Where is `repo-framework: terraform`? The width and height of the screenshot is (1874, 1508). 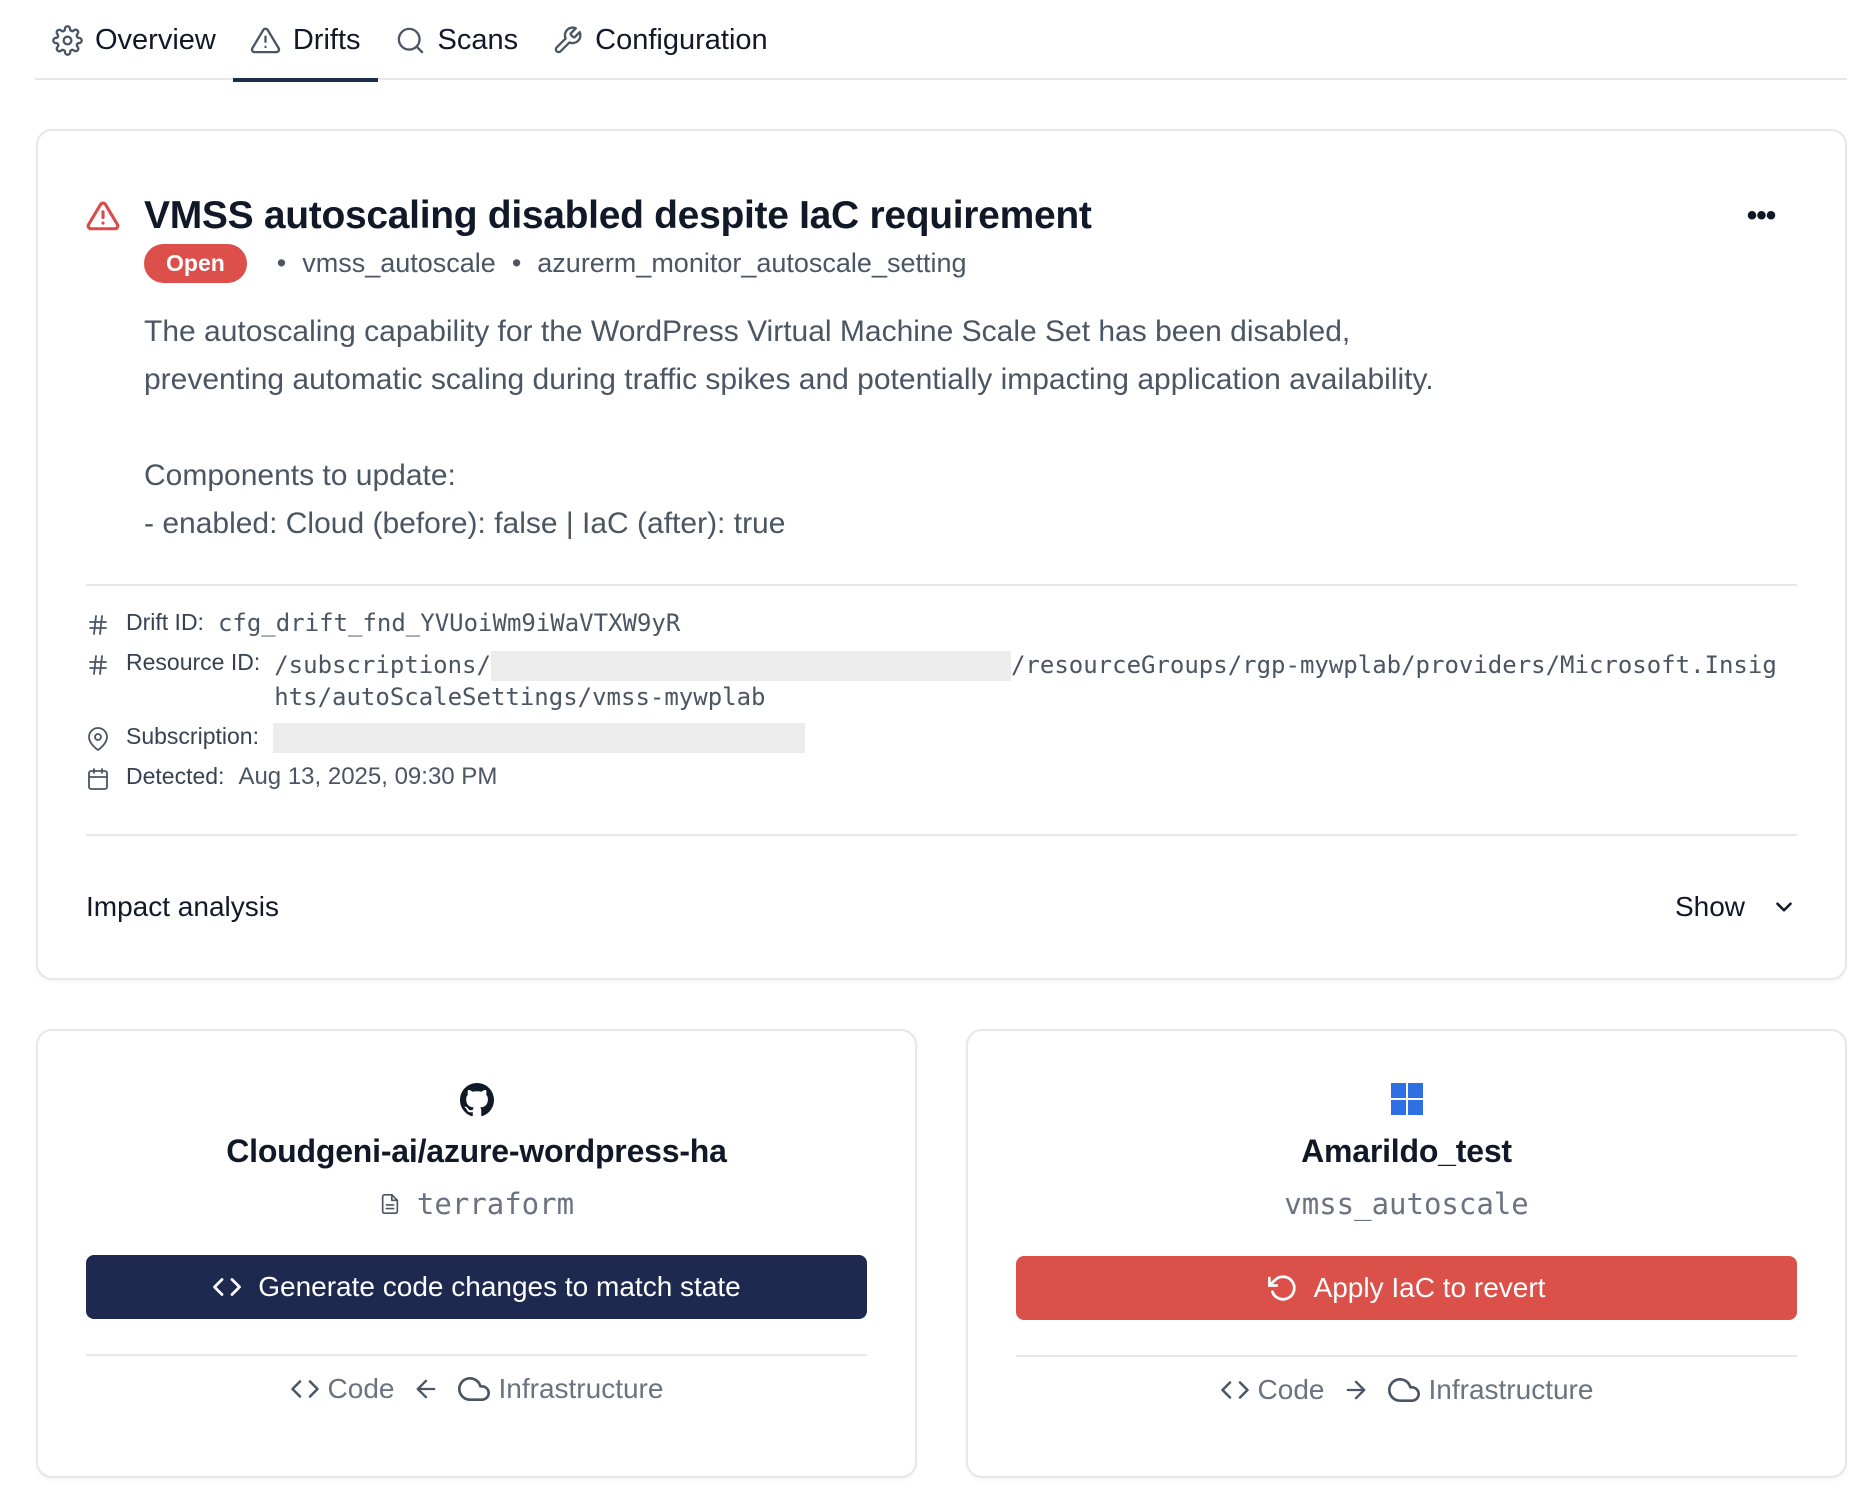
repo-framework: terraform is located at coordinates (495, 1204).